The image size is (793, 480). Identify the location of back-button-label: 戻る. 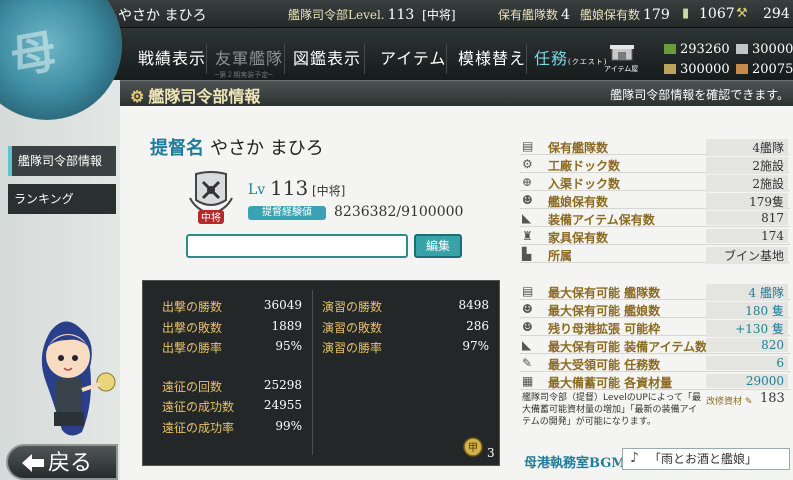
(70, 463).